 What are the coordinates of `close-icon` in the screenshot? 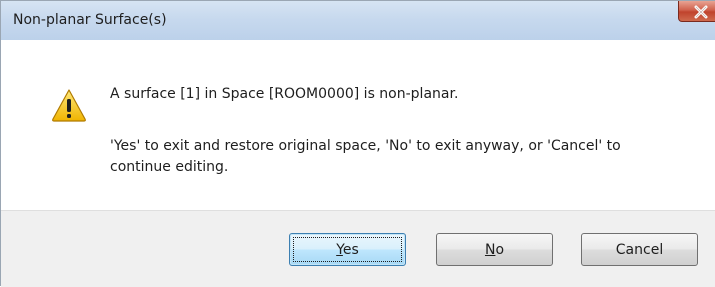 It's located at (701, 12).